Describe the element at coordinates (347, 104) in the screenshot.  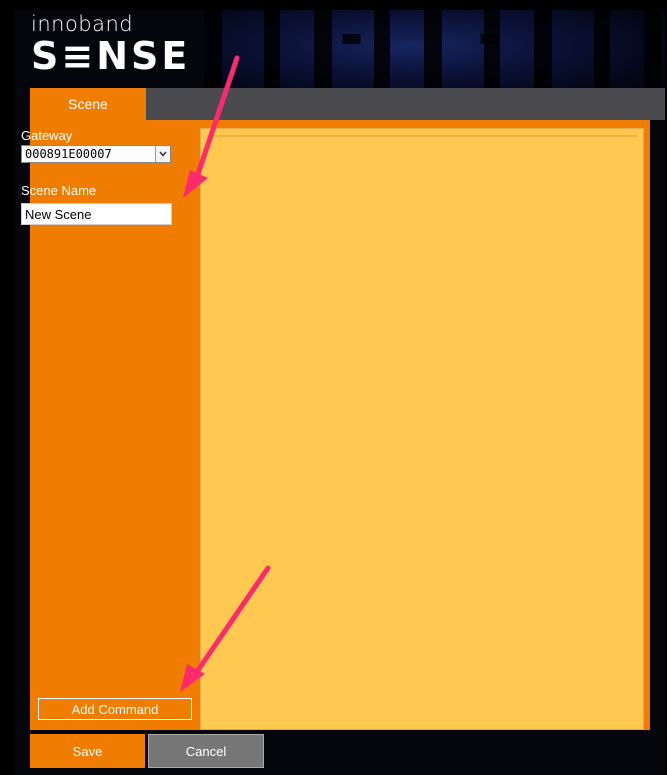
I see `tab-bar: Scene` at that location.